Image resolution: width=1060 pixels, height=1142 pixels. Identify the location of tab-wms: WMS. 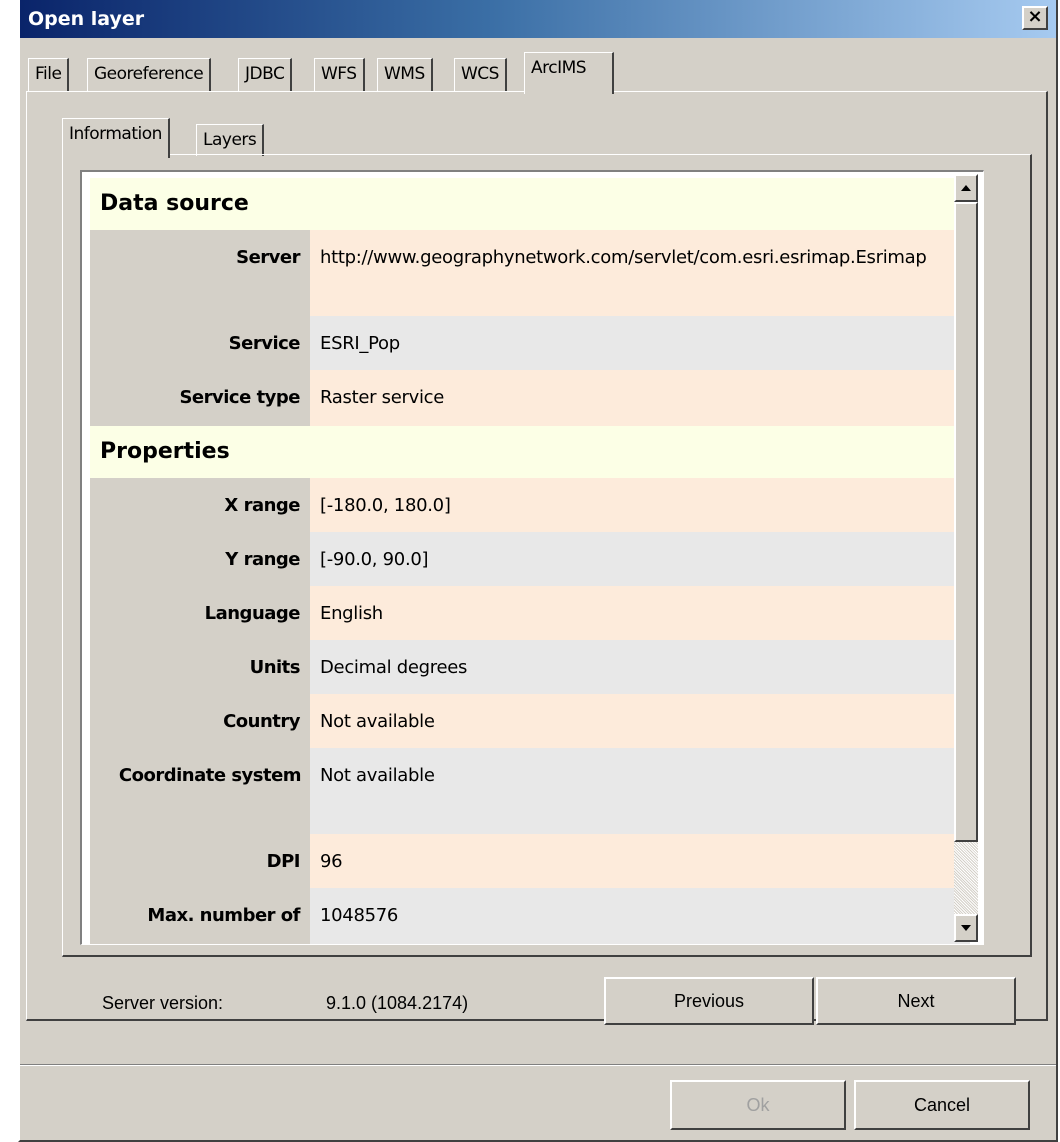
(405, 75).